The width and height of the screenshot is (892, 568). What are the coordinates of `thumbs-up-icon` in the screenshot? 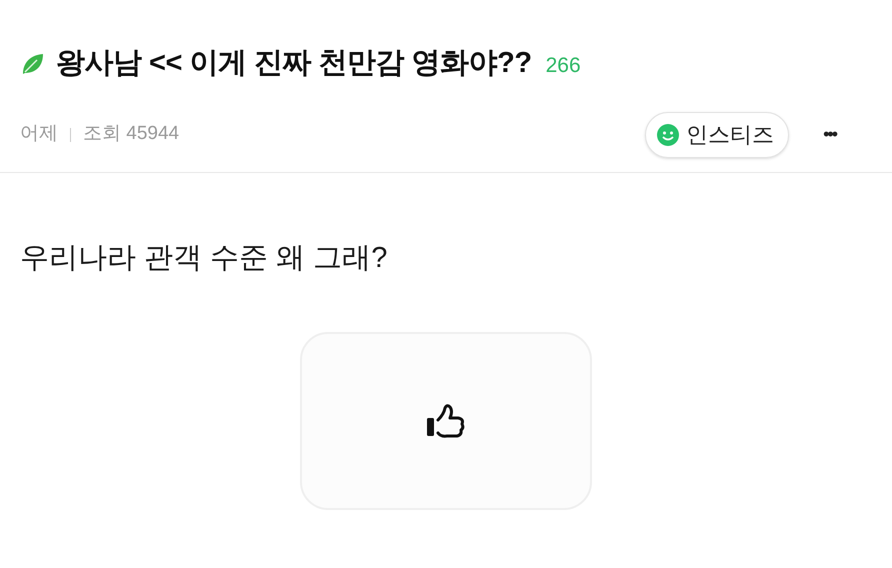 It's located at (446, 421).